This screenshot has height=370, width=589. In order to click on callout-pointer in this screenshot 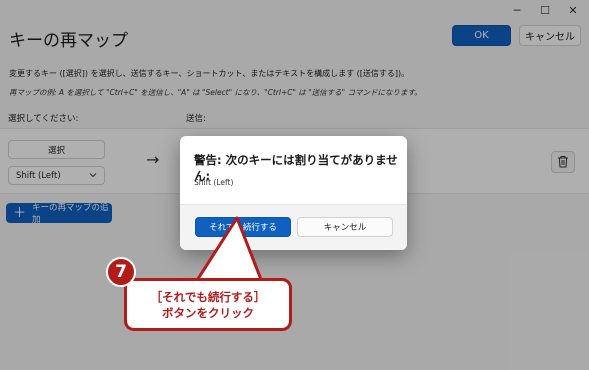, I will do `click(229, 250)`.